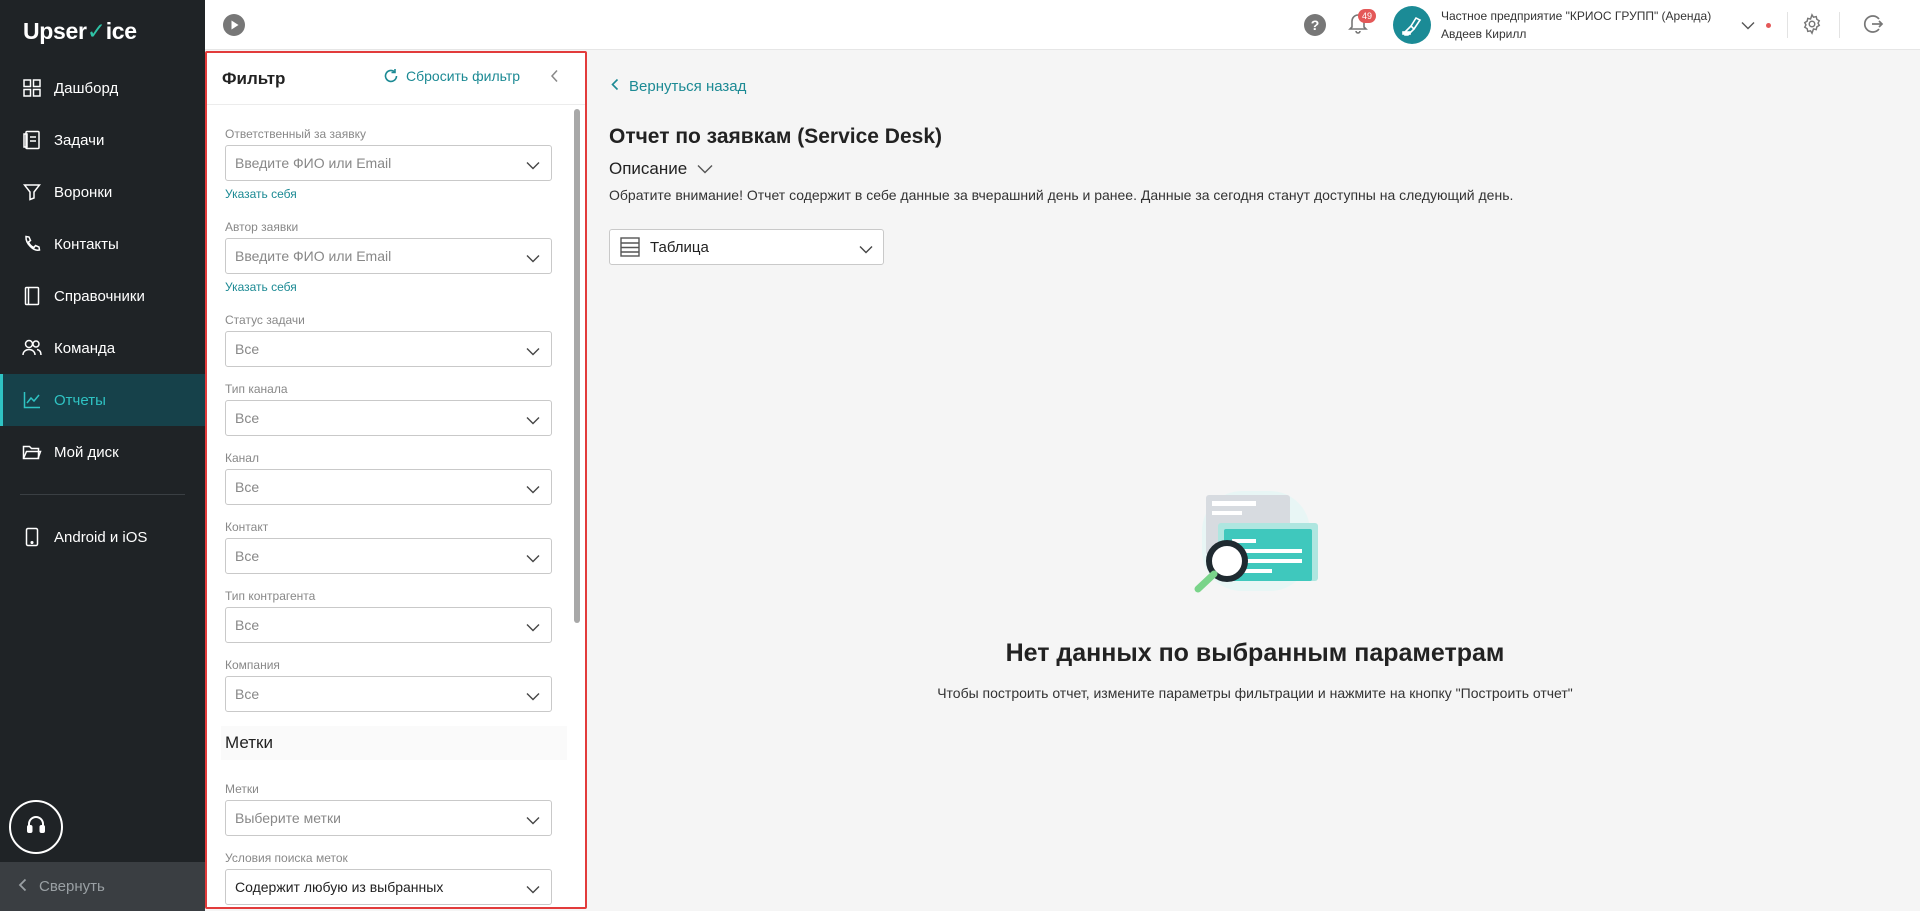  I want to click on assign-self-link: Указать себя, so click(388, 194).